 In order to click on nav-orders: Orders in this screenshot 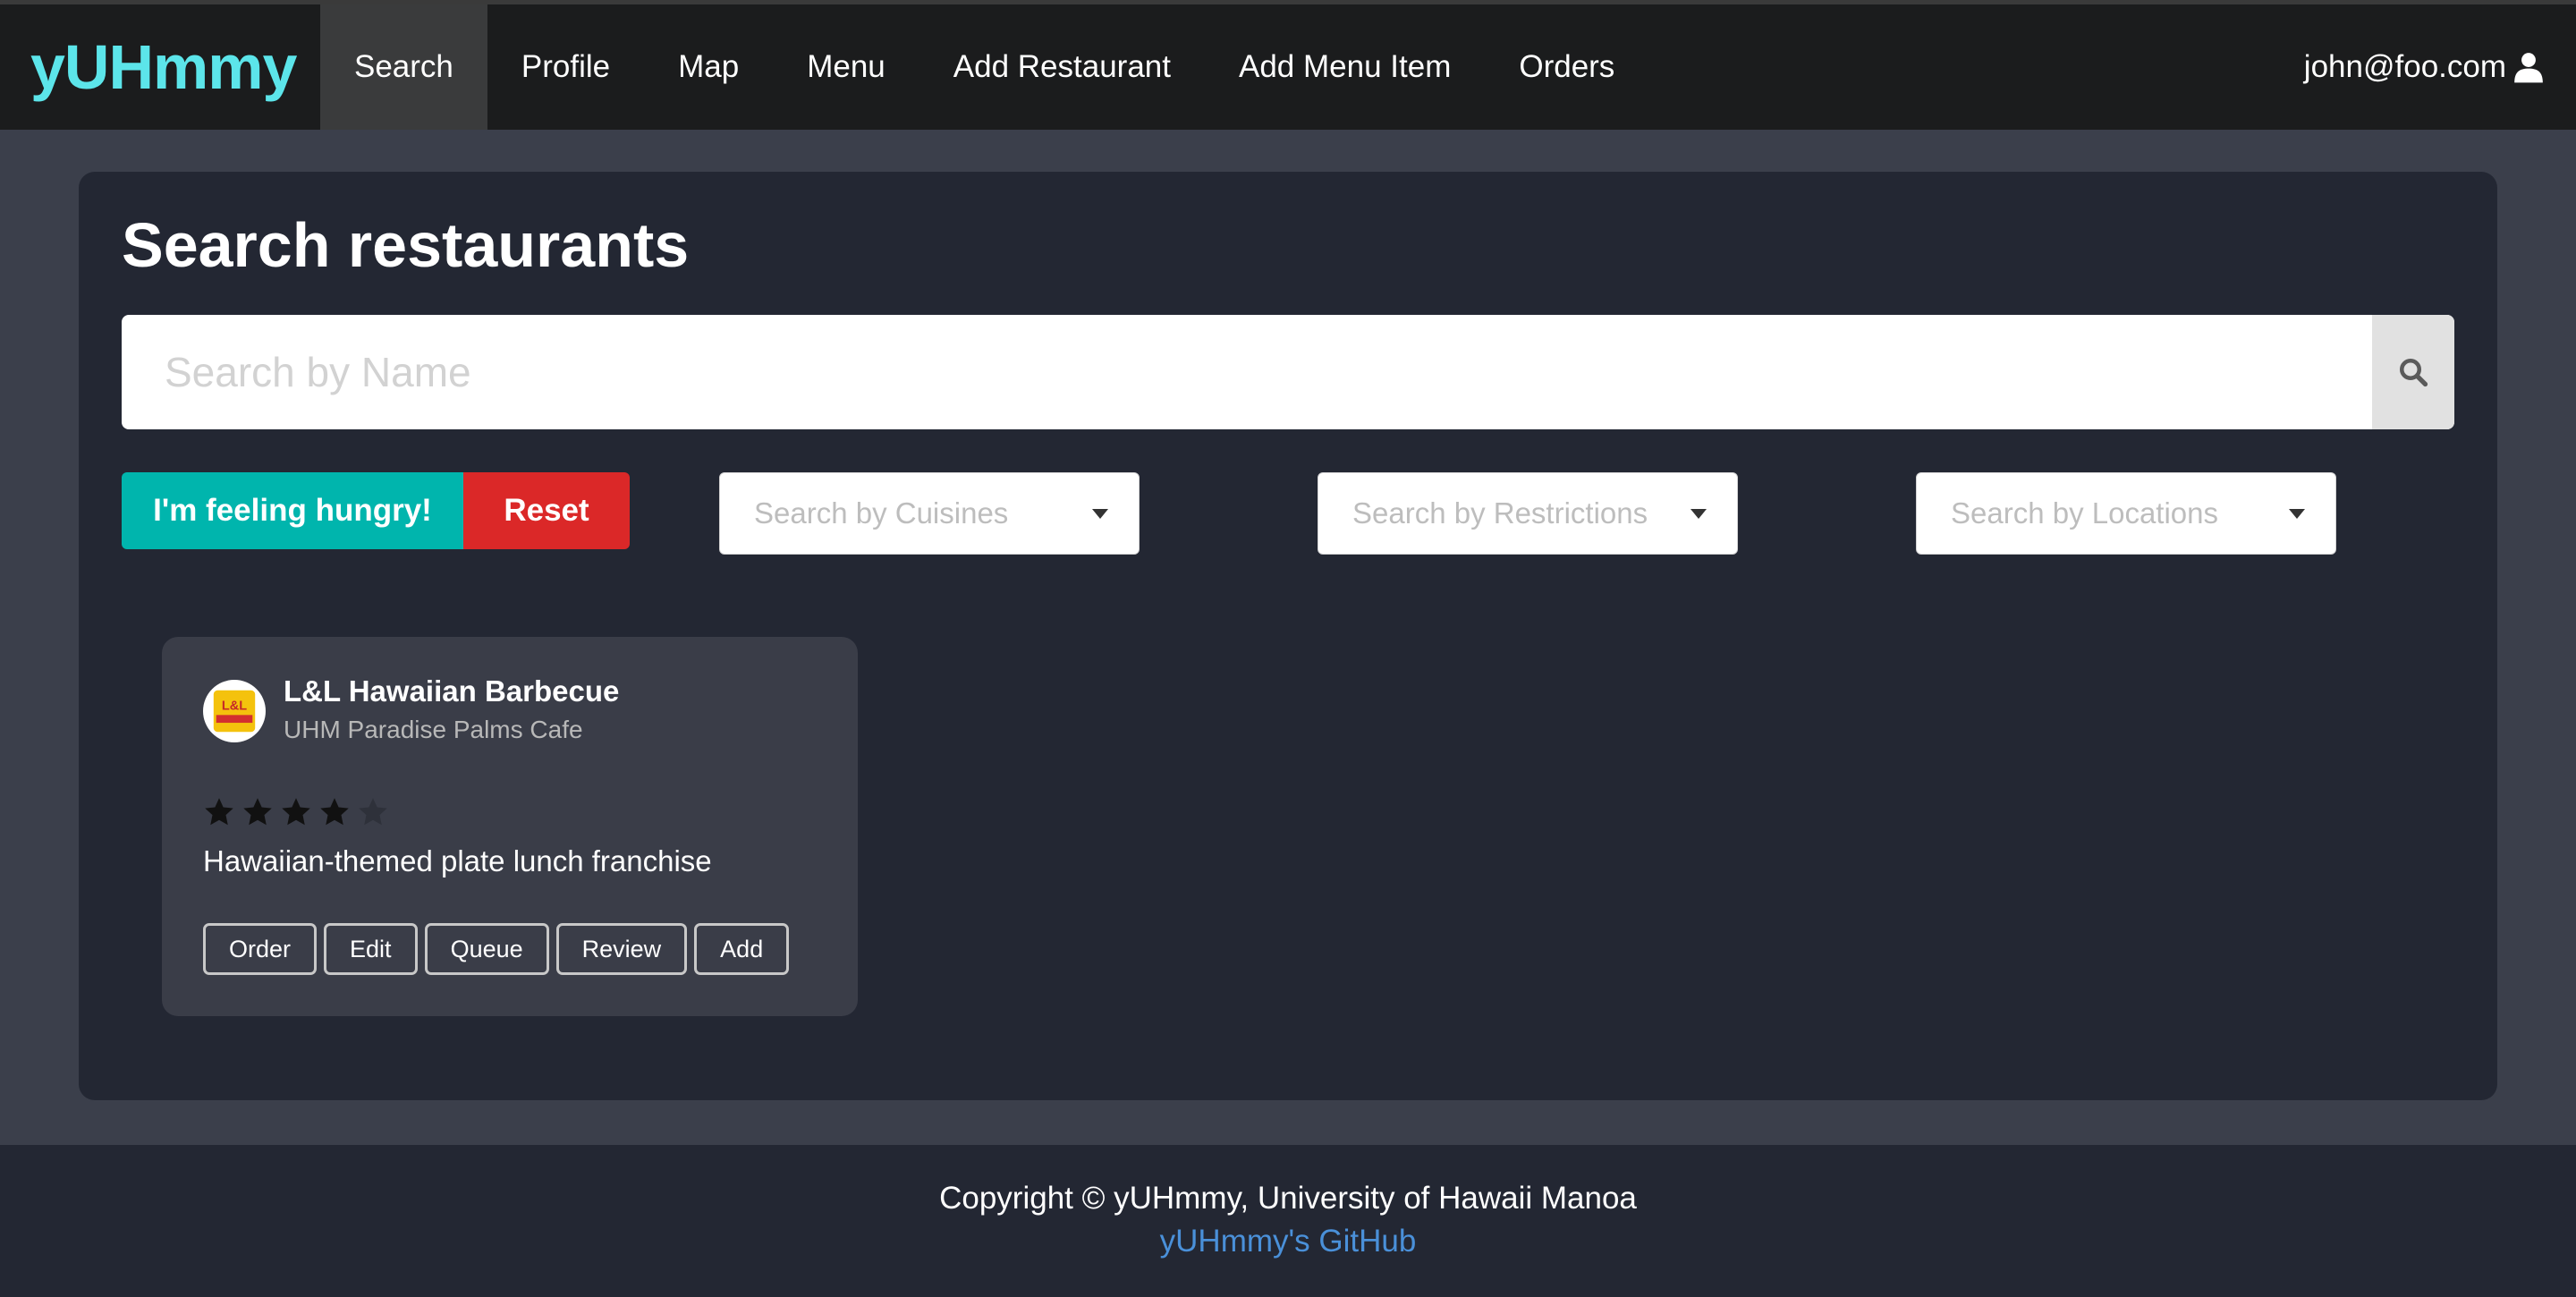, I will do `click(1566, 67)`.